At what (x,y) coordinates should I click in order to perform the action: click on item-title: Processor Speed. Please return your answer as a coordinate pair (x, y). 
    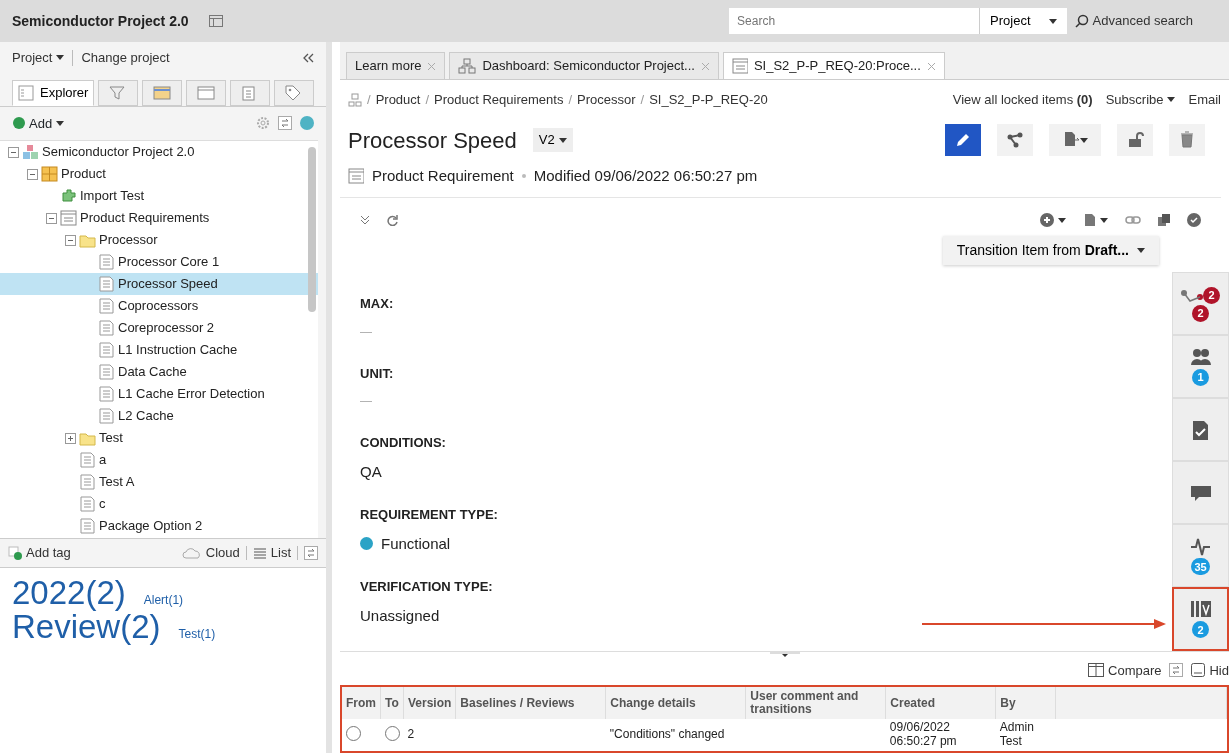
    Looking at the image, I should click on (432, 140).